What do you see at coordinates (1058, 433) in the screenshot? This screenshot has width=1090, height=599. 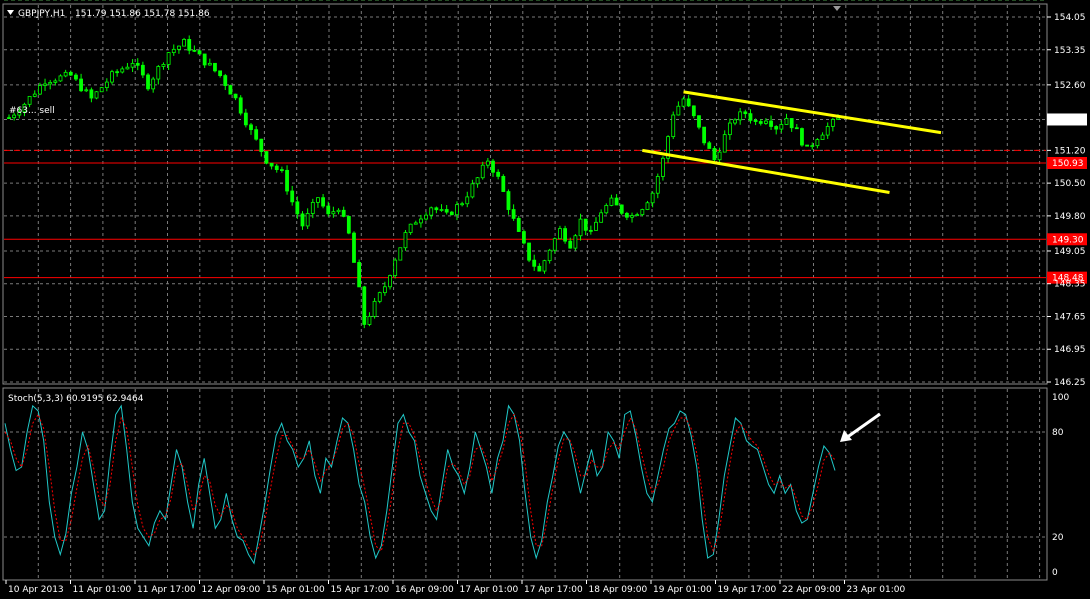 I see `stoch-tick-label: 80` at bounding box center [1058, 433].